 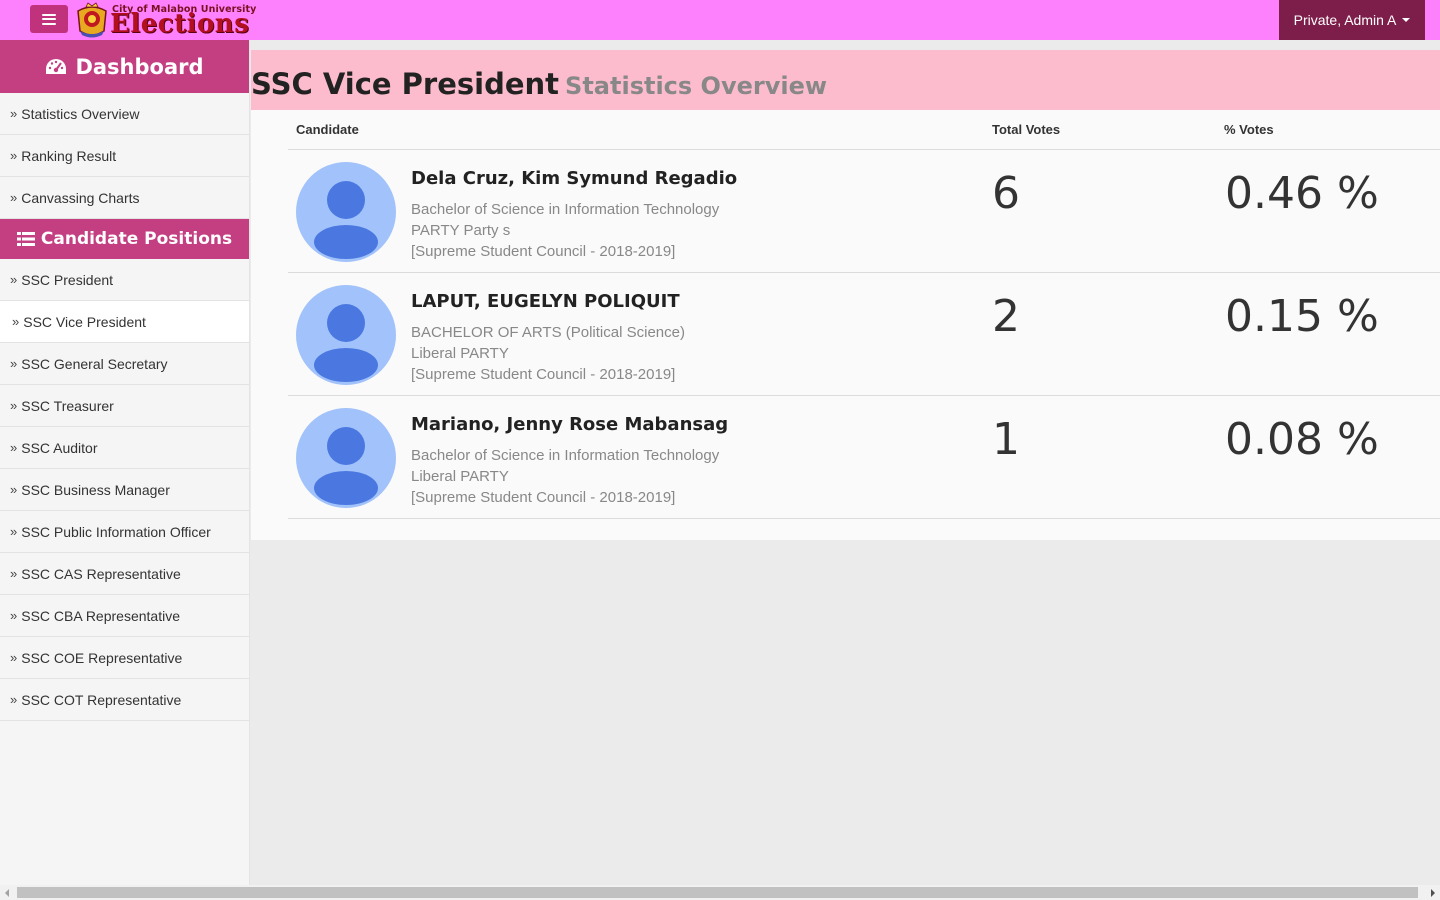 What do you see at coordinates (696, 86) in the screenshot?
I see `page-subtitle: Statistics Overview` at bounding box center [696, 86].